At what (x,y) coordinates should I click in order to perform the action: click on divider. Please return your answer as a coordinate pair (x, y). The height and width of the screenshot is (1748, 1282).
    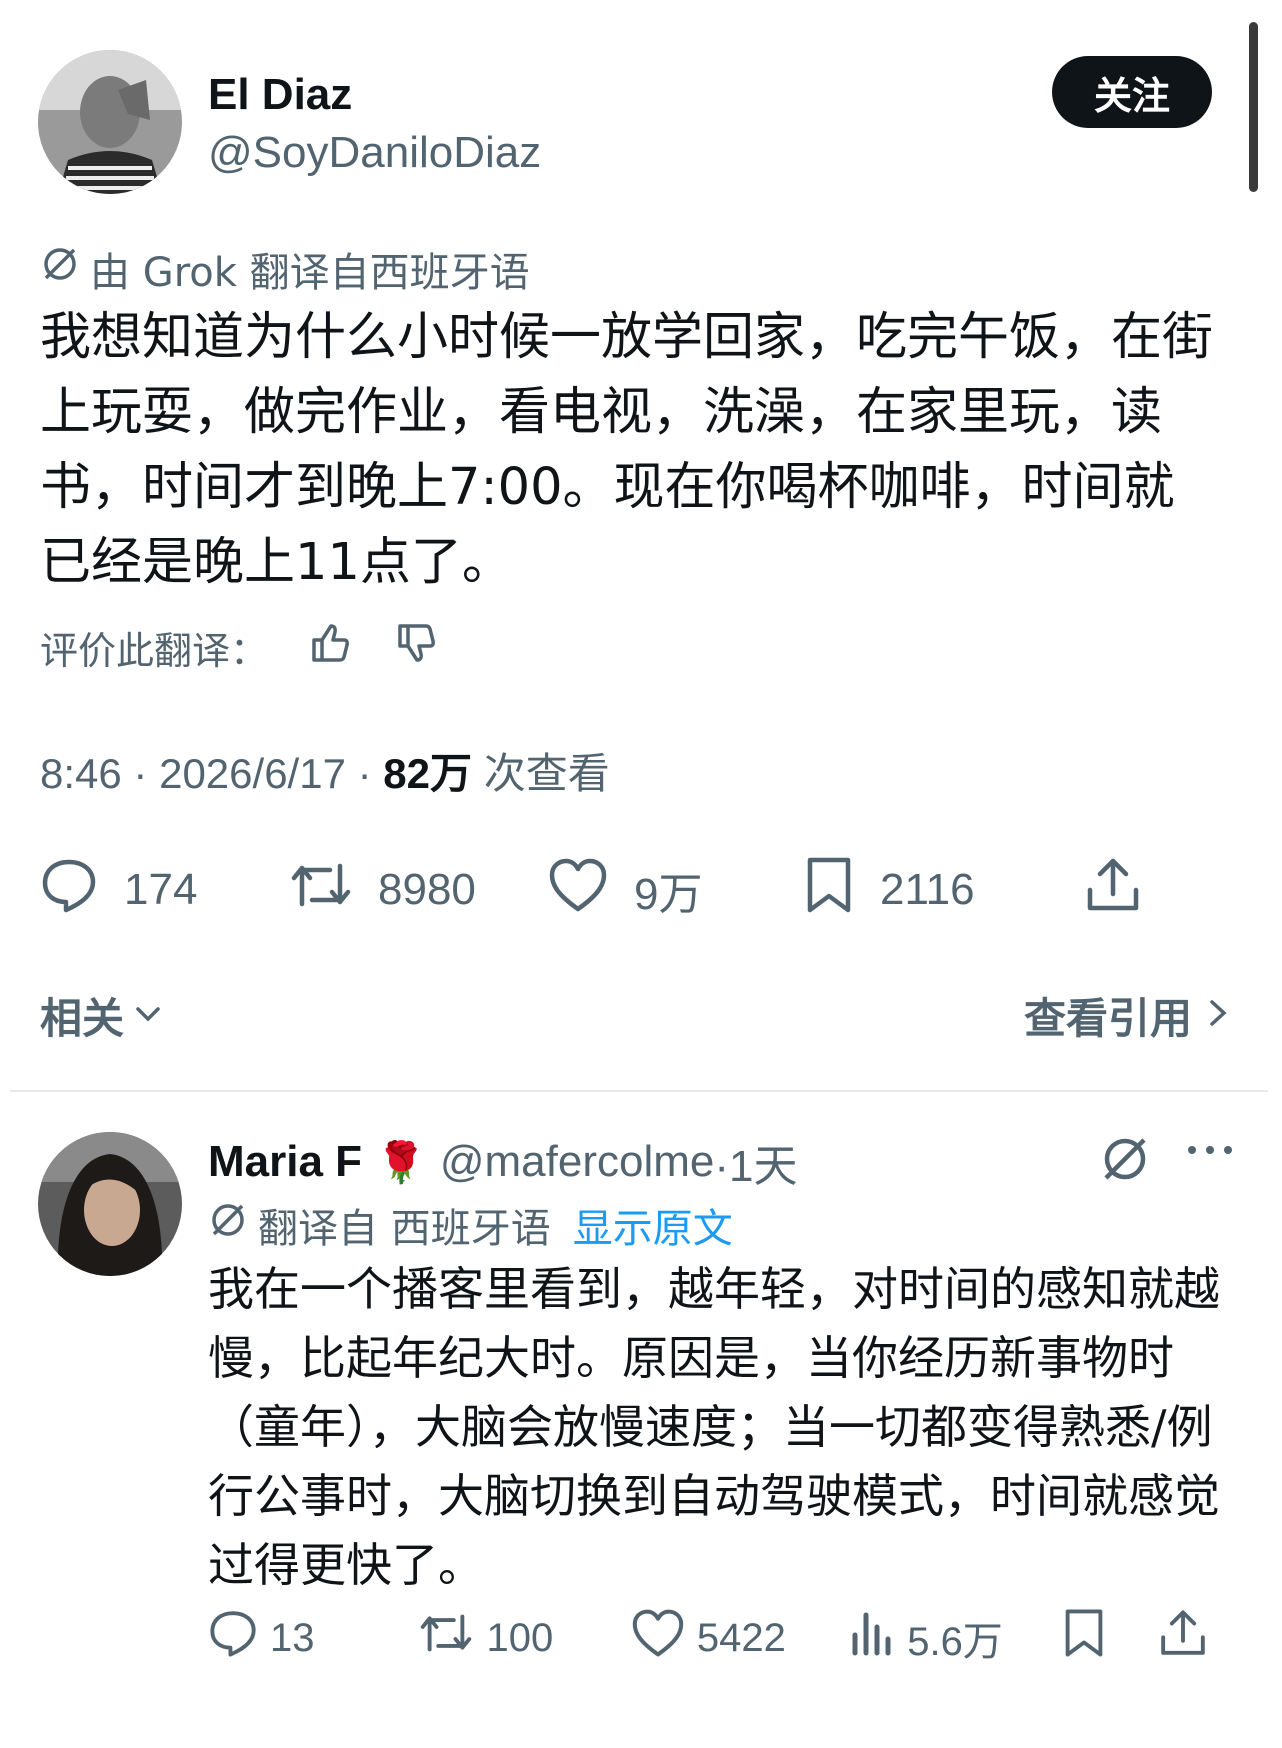
    Looking at the image, I should click on (639, 1091).